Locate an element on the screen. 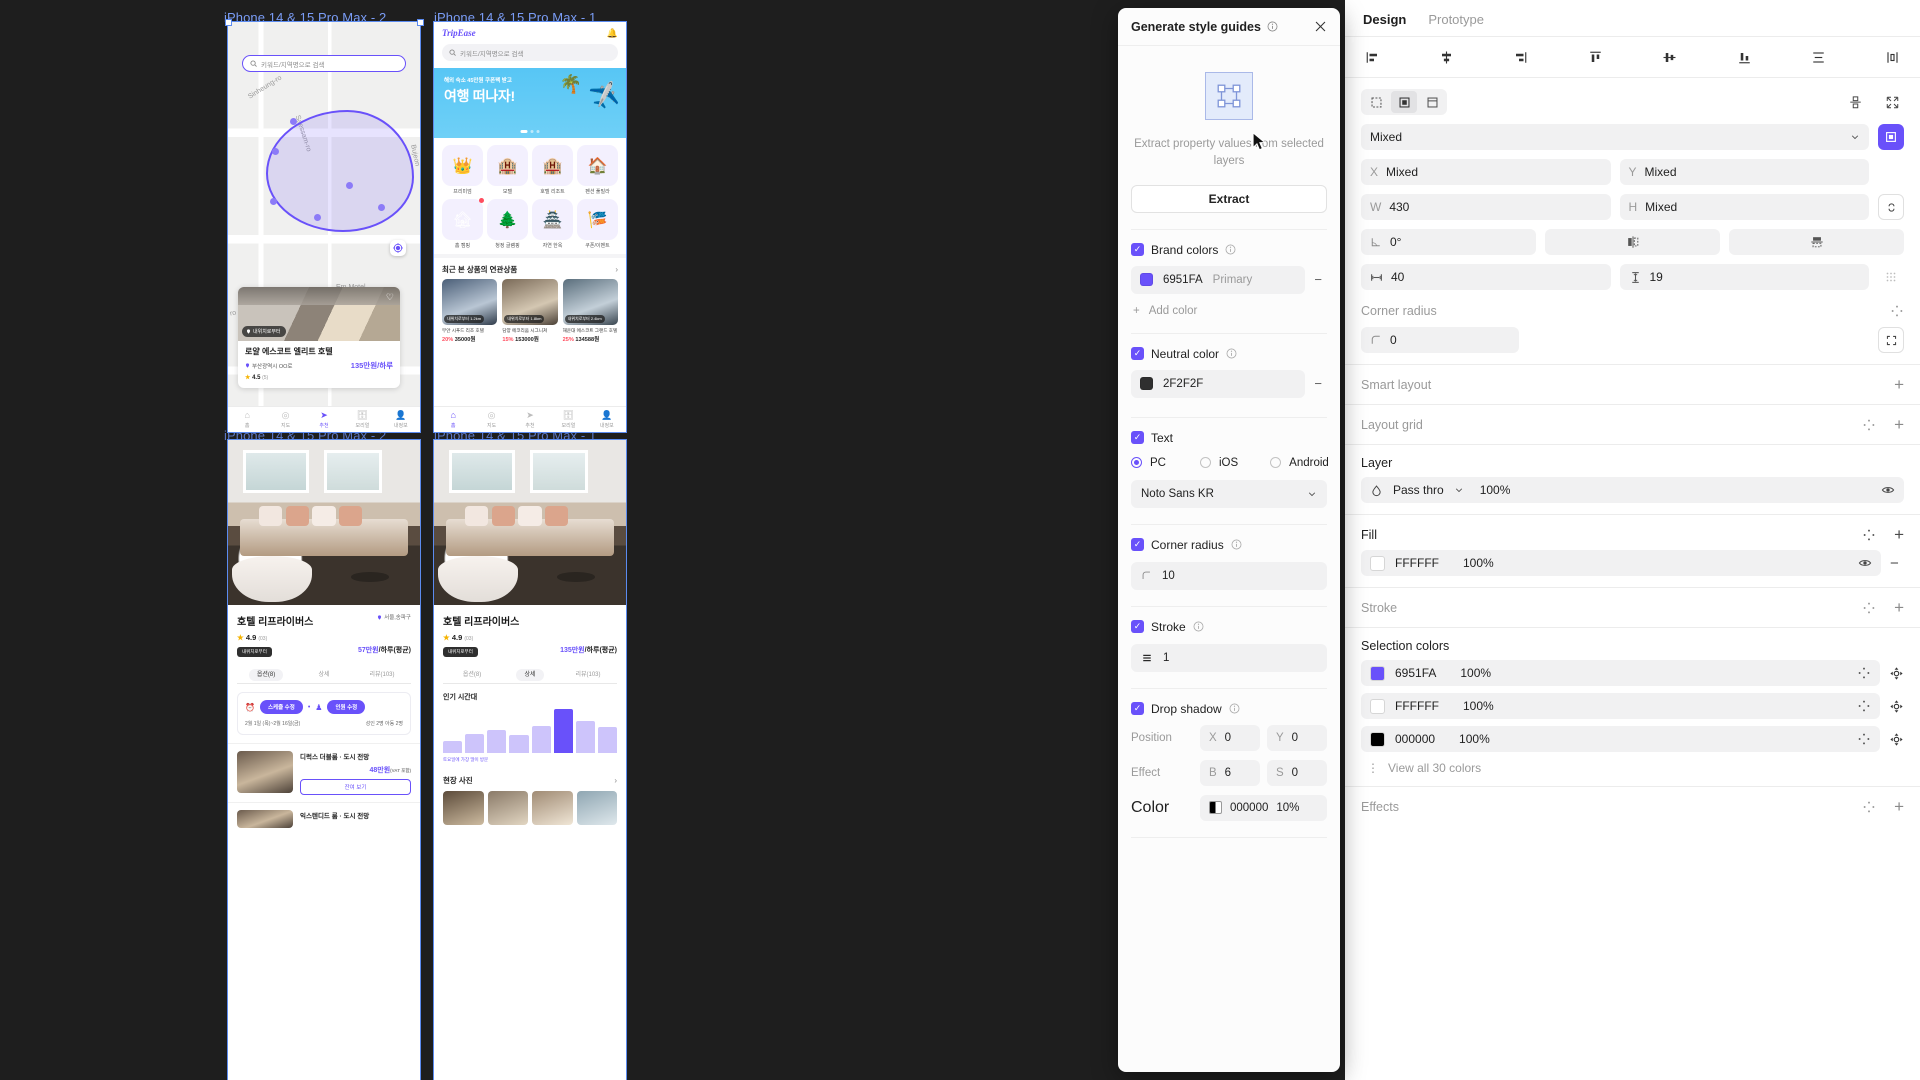 The height and width of the screenshot is (1080, 1920). select-frame-icon is located at coordinates (1432, 102).